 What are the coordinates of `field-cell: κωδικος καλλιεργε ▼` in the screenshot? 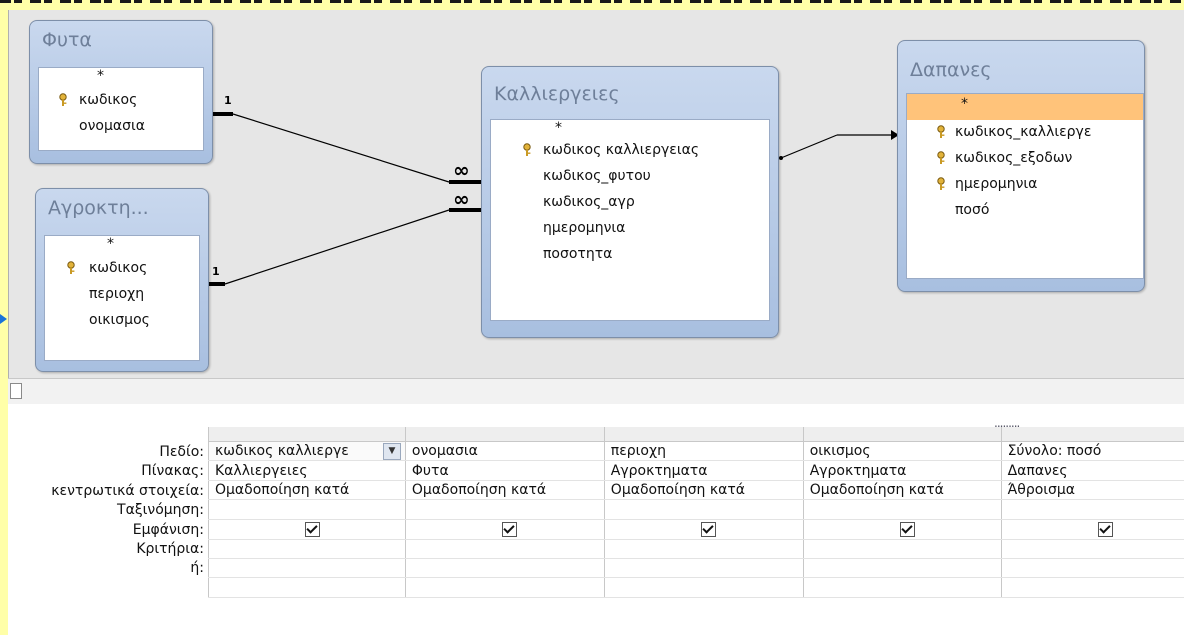 It's located at (307, 451).